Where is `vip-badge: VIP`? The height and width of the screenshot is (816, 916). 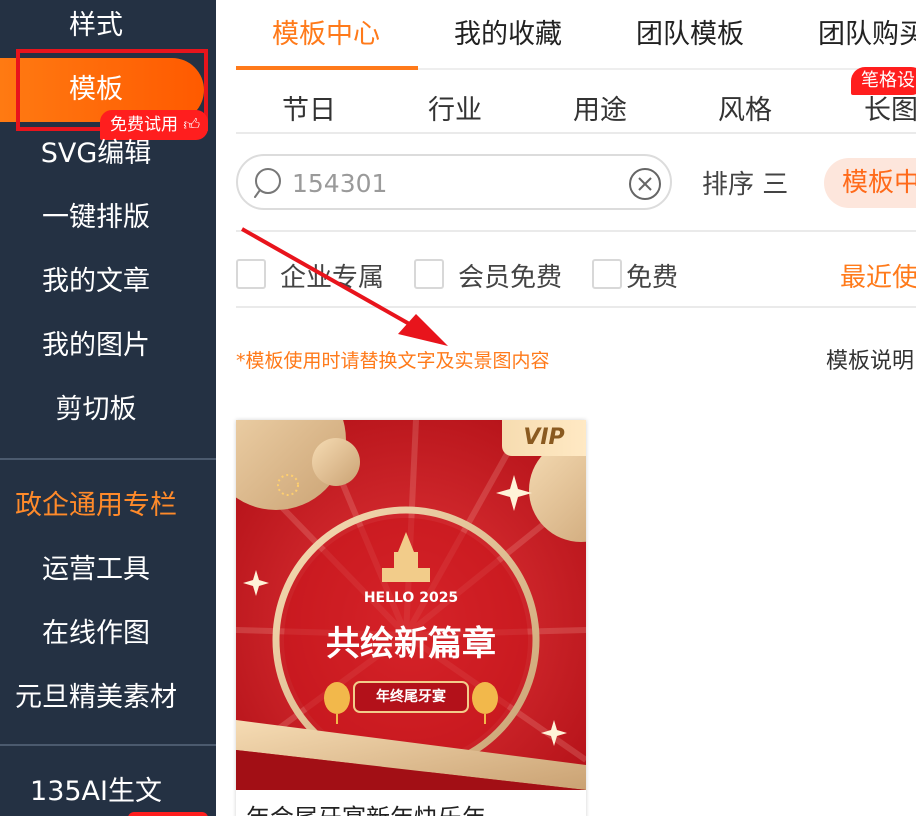
vip-badge: VIP is located at coordinates (544, 438).